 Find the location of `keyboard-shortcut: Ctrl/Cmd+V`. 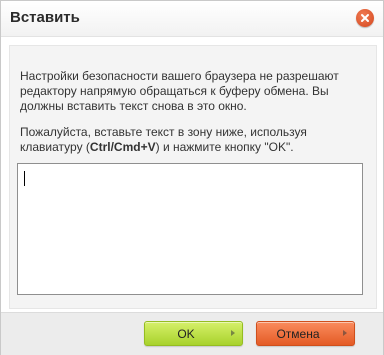

keyboard-shortcut: Ctrl/Cmd+V is located at coordinates (122, 147).